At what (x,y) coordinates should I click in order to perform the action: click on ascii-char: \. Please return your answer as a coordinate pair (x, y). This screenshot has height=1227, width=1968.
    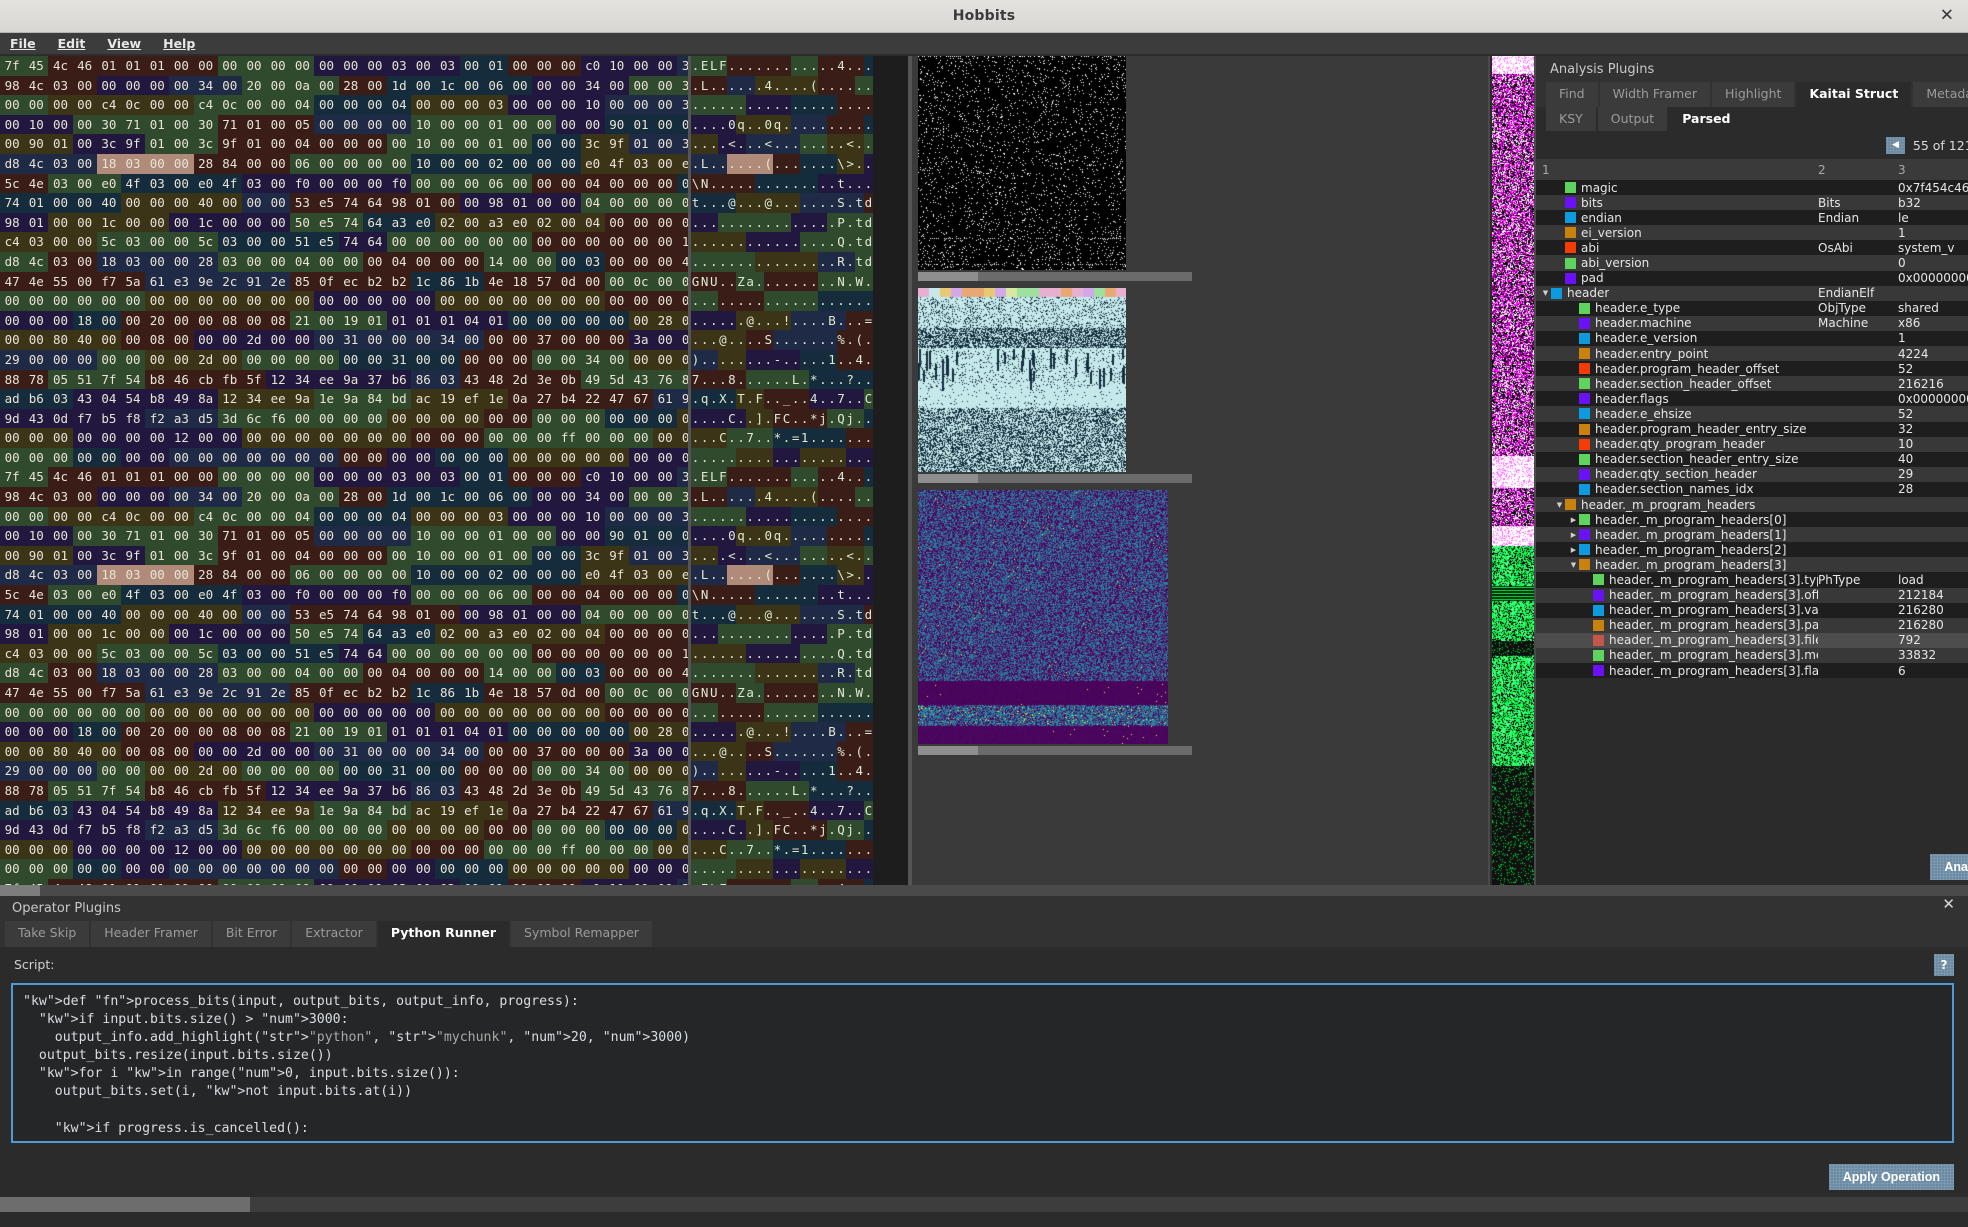
    Looking at the image, I should click on (841, 575).